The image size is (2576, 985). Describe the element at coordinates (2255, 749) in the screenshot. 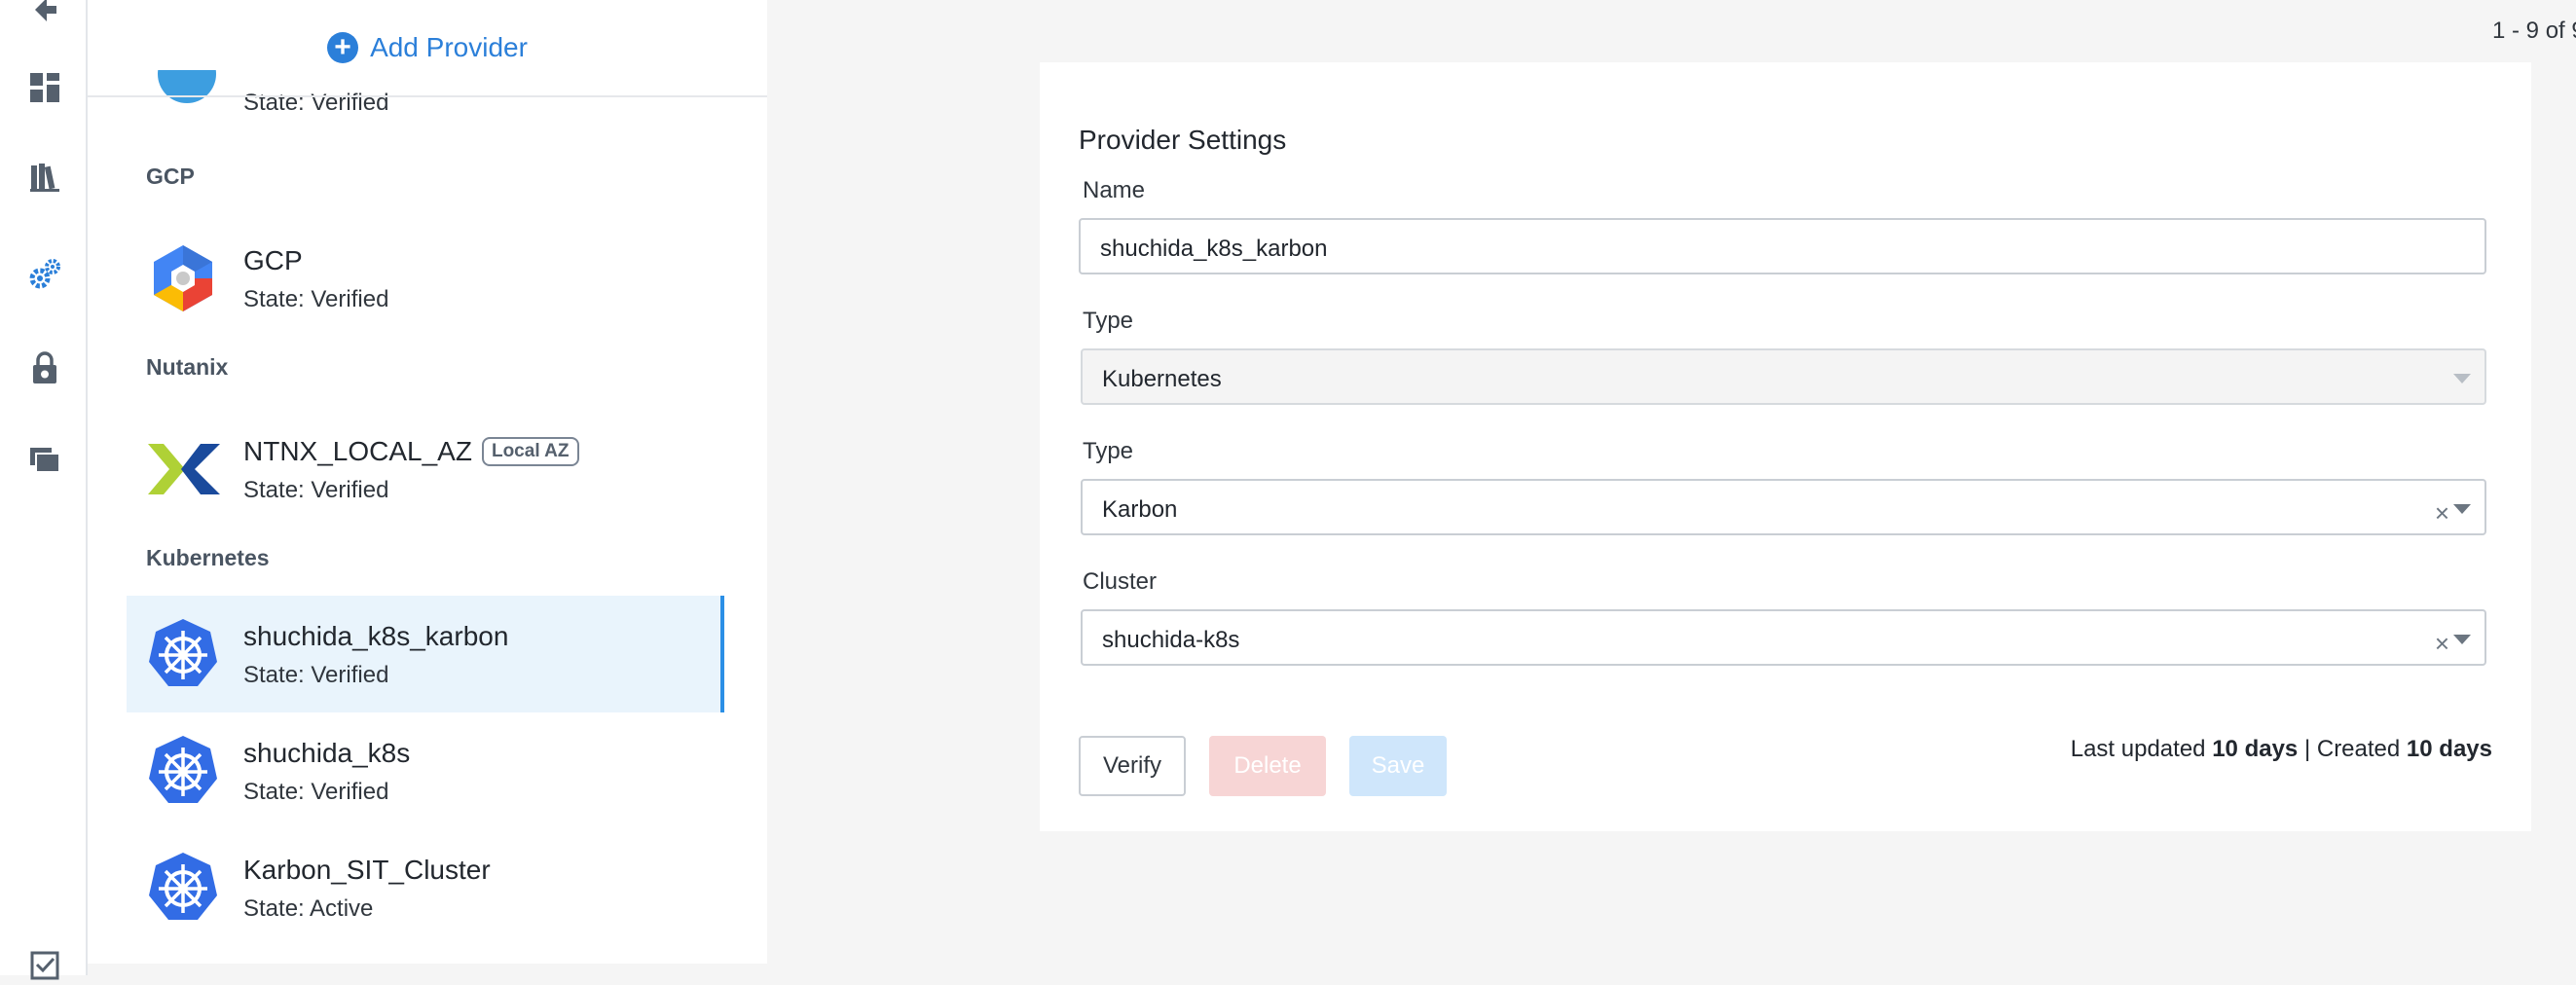

I see `last-updated-value: 10 days` at that location.